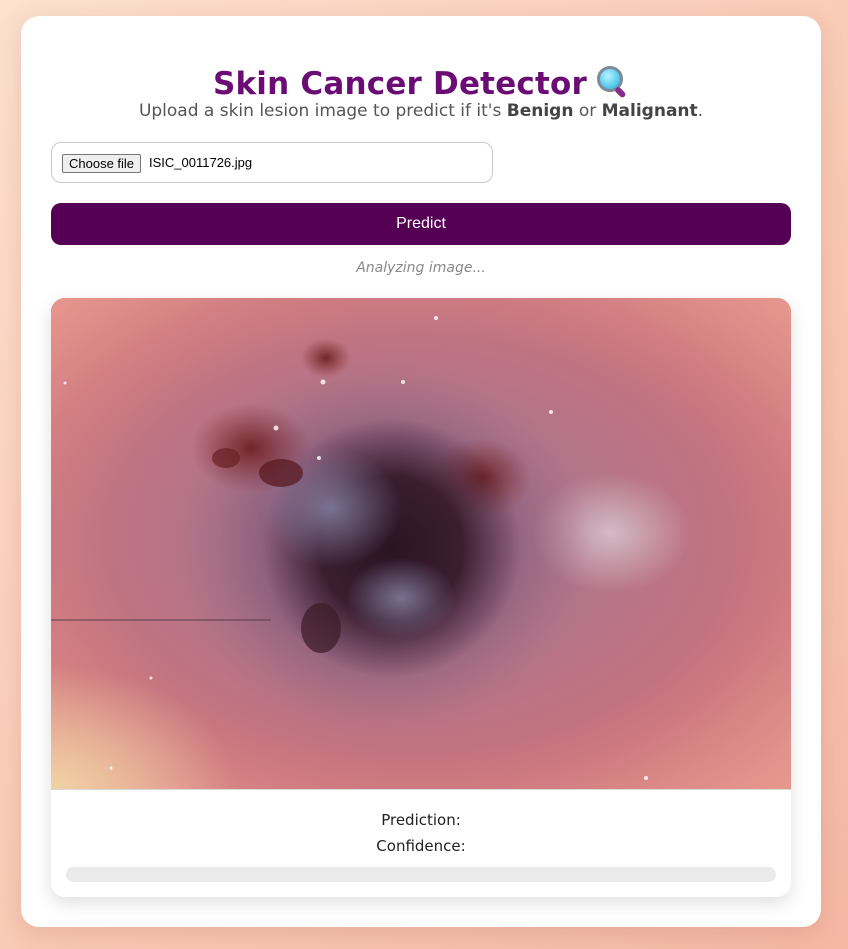 This screenshot has width=848, height=949. Describe the element at coordinates (421, 874) in the screenshot. I see `confidence-progress-bar` at that location.